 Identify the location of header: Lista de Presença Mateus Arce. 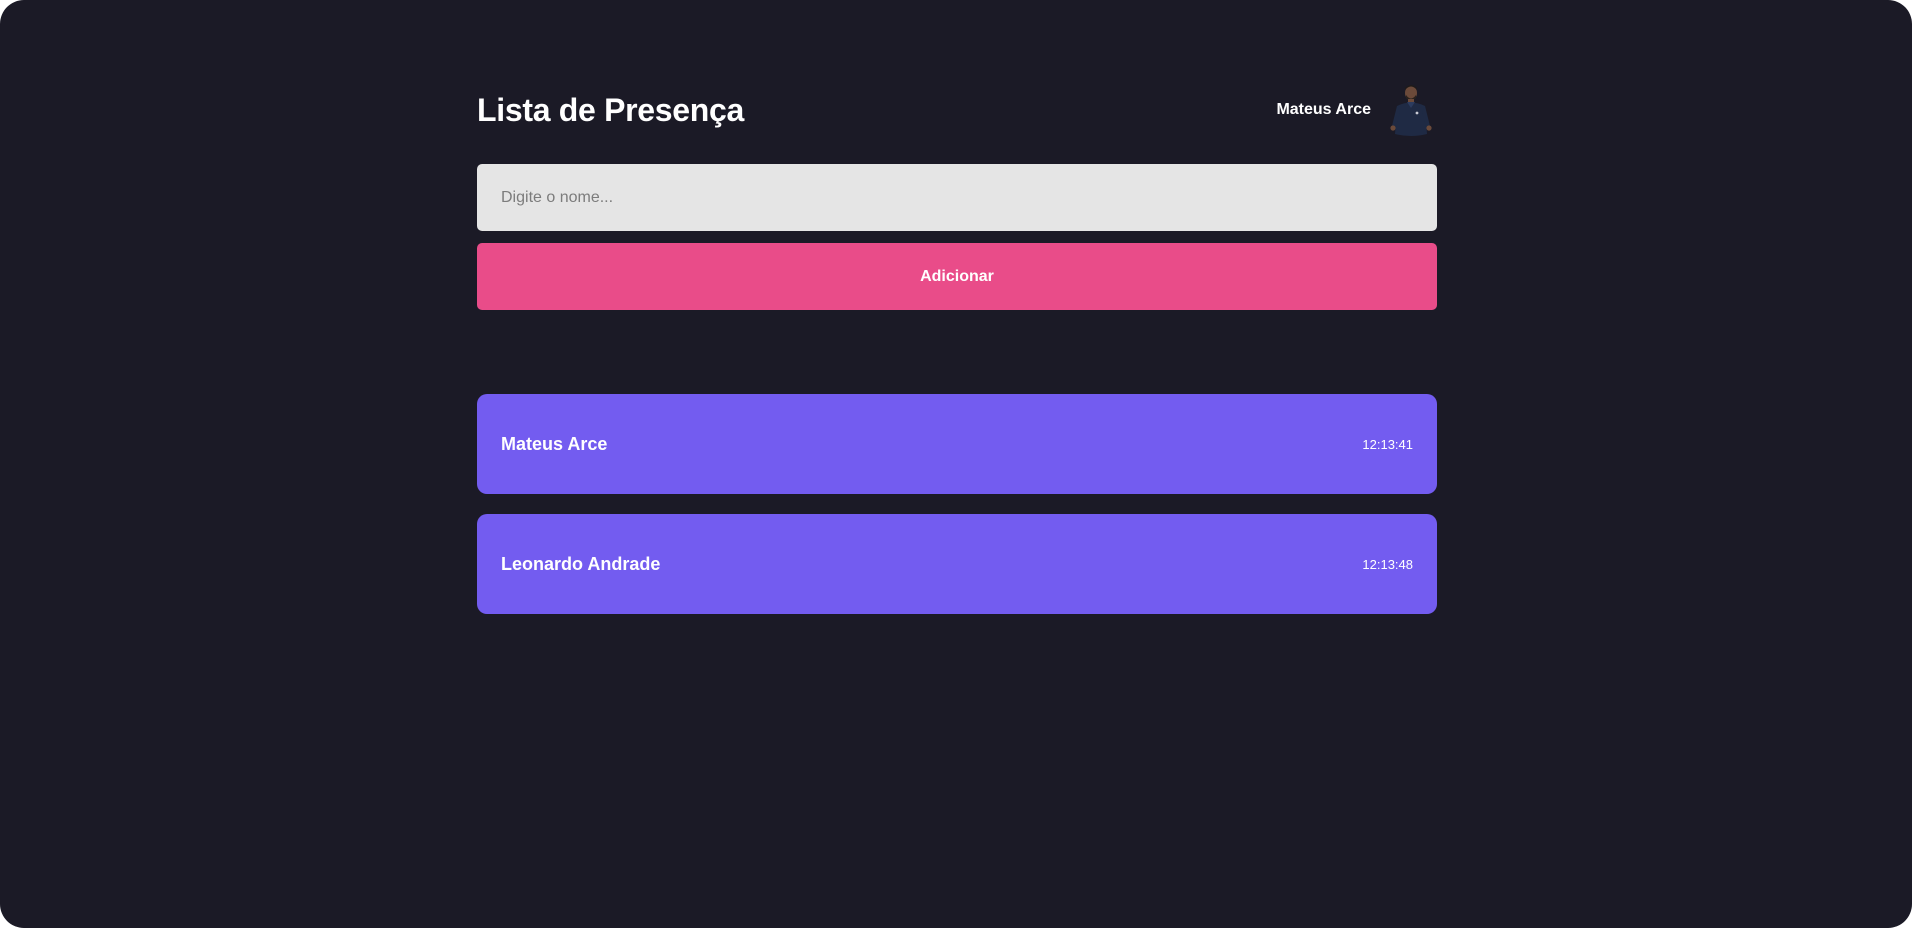
(957, 110).